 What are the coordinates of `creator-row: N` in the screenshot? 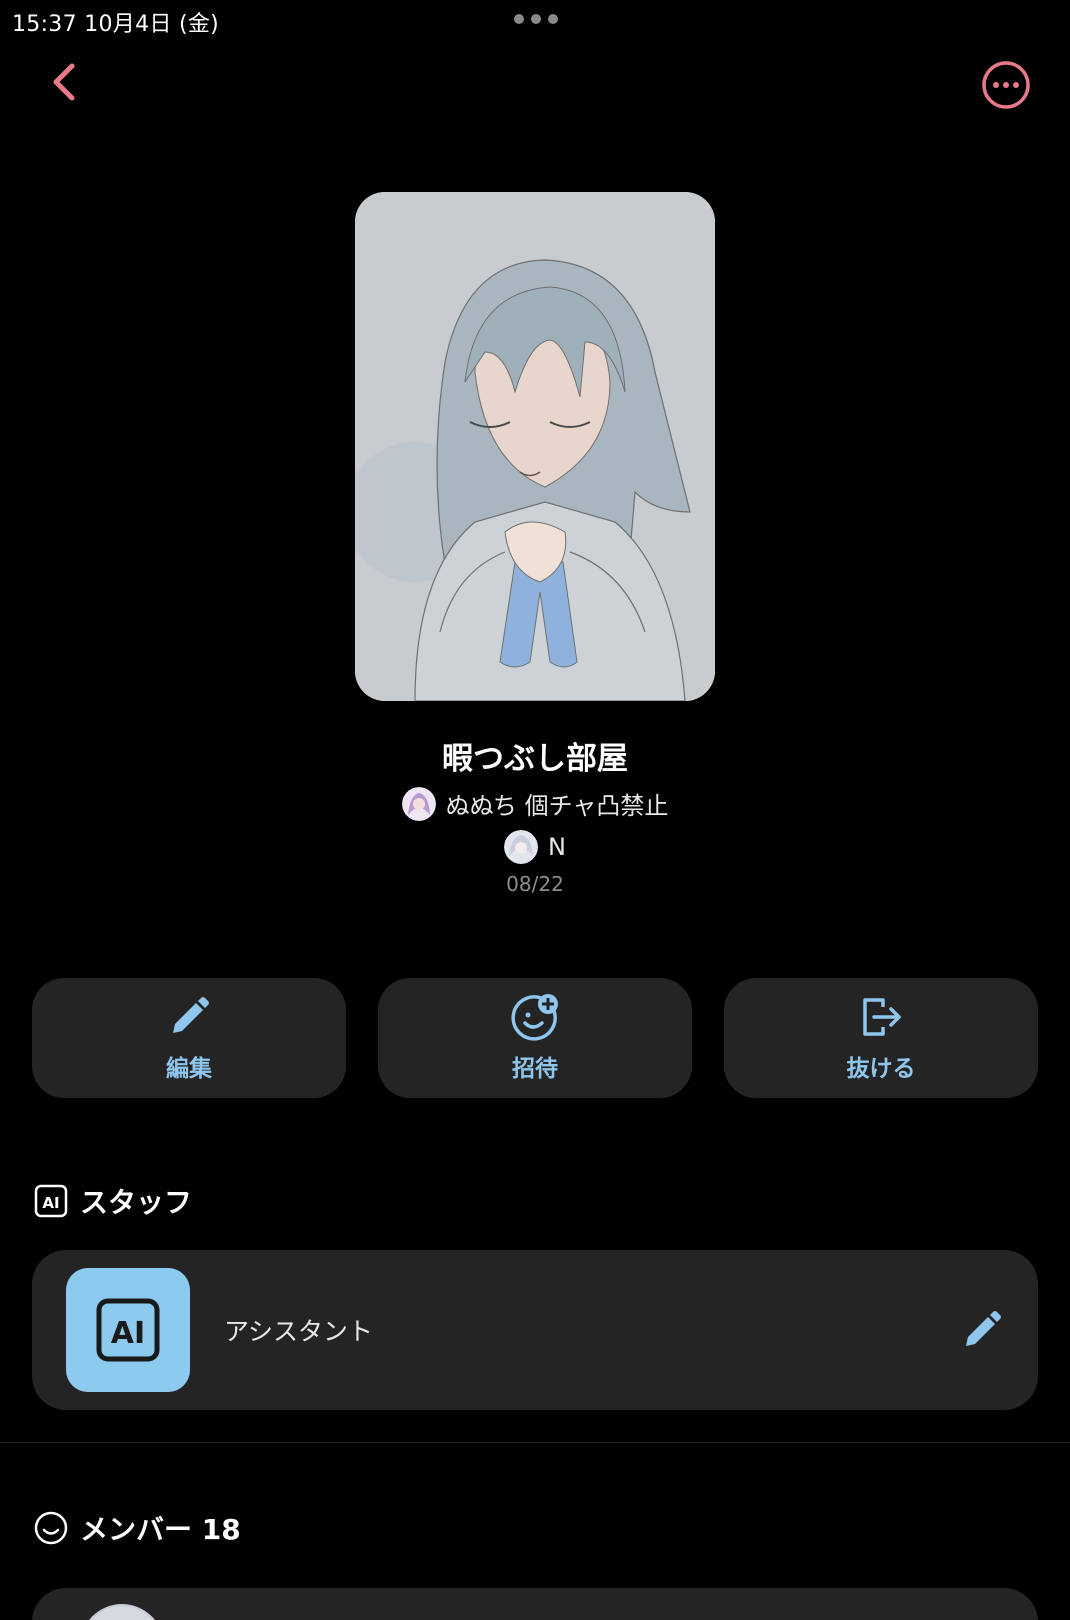 It's located at (535, 847).